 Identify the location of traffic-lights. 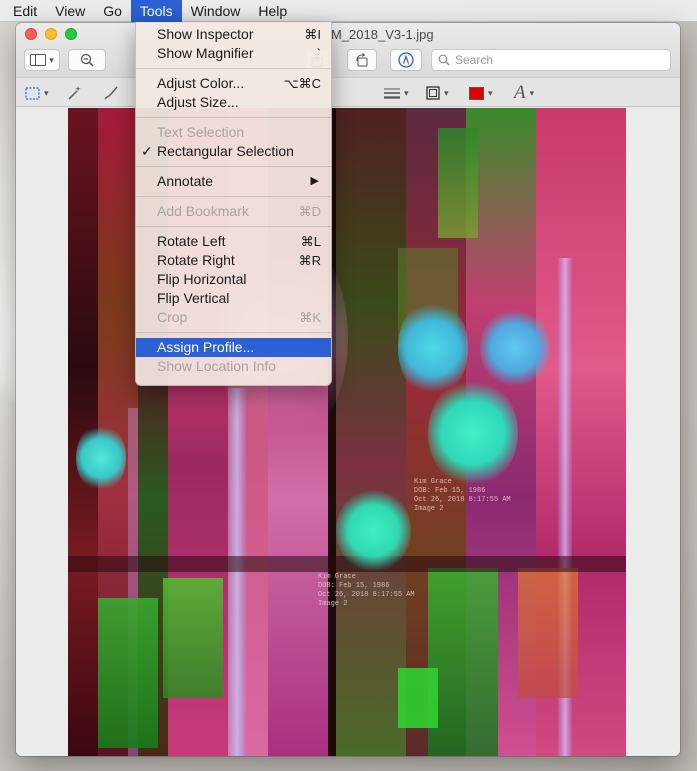
(51, 34).